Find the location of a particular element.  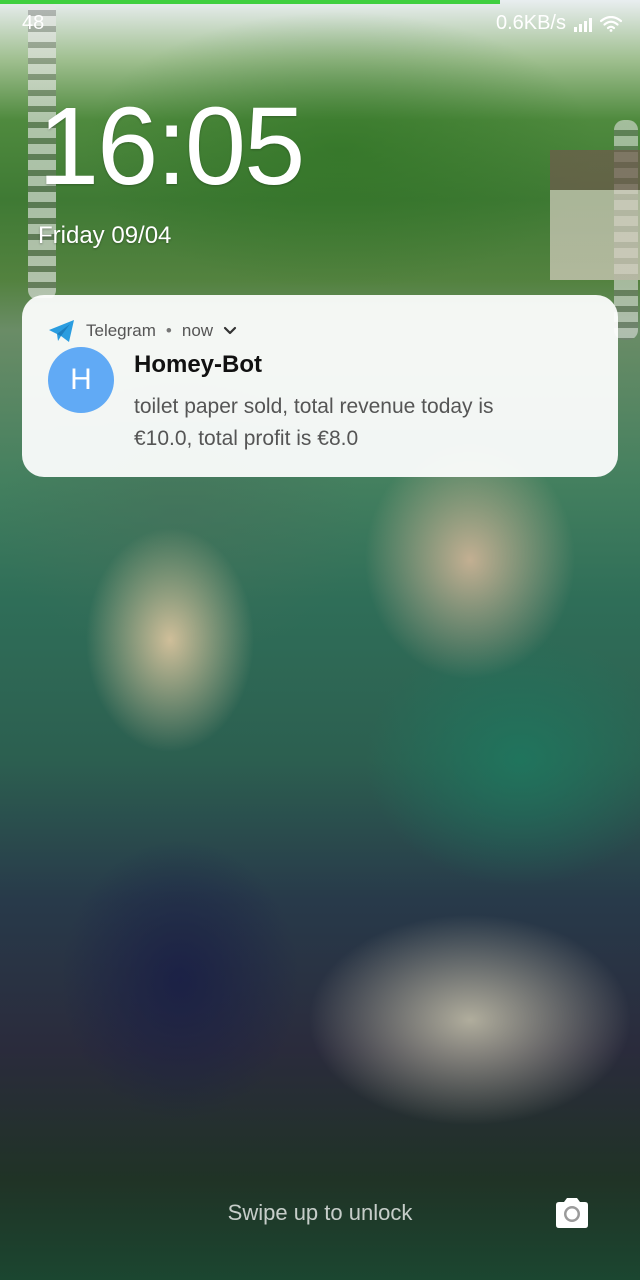

lockscreen-clock: 16:05 is located at coordinates (171, 146).